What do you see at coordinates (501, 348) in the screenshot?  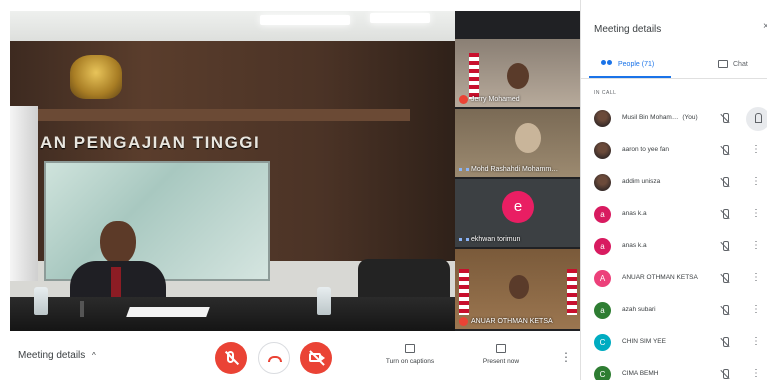 I see `present-icon` at bounding box center [501, 348].